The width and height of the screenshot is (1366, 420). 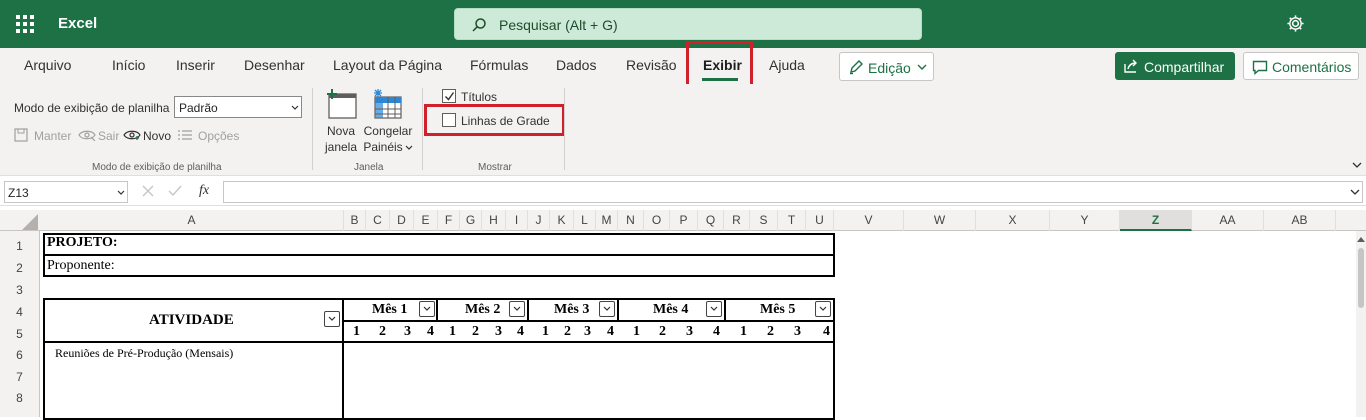 What do you see at coordinates (787, 65) in the screenshot?
I see `tab-ajuda: Ajuda` at bounding box center [787, 65].